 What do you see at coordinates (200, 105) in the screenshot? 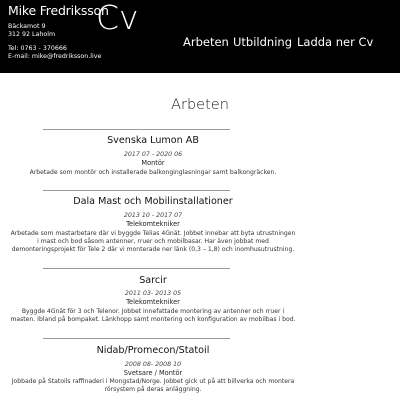
I see `section-title: Arbeten` at bounding box center [200, 105].